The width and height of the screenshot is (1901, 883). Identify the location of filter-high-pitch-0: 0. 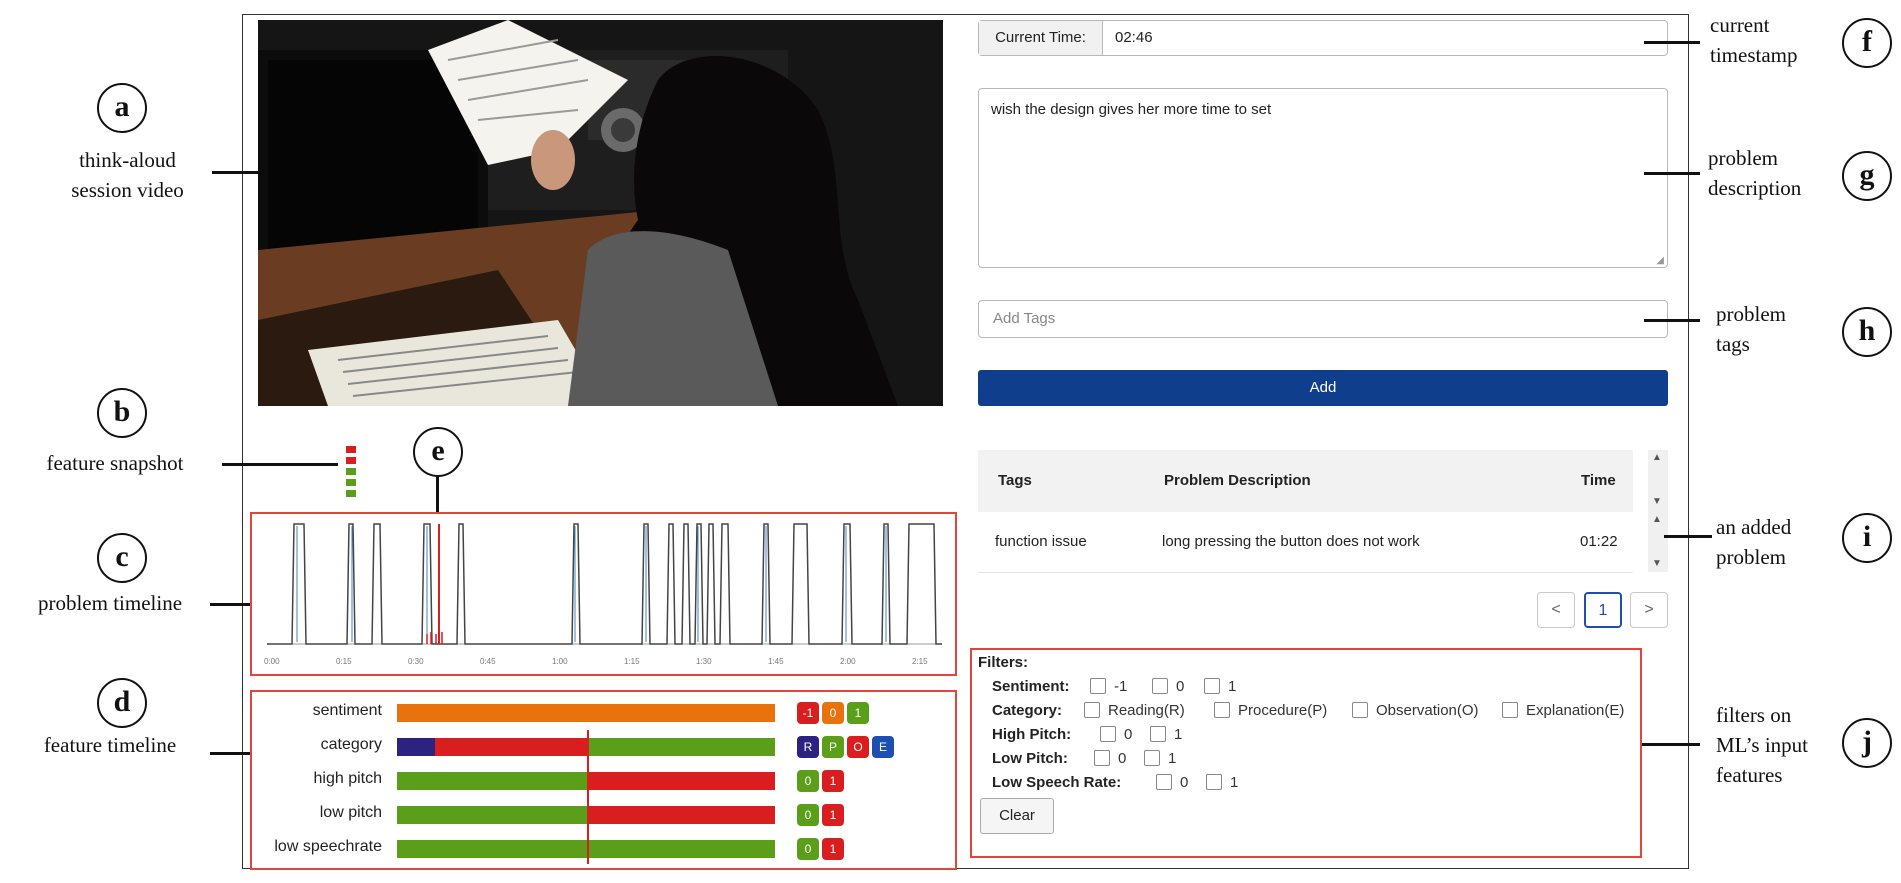
(1116, 734).